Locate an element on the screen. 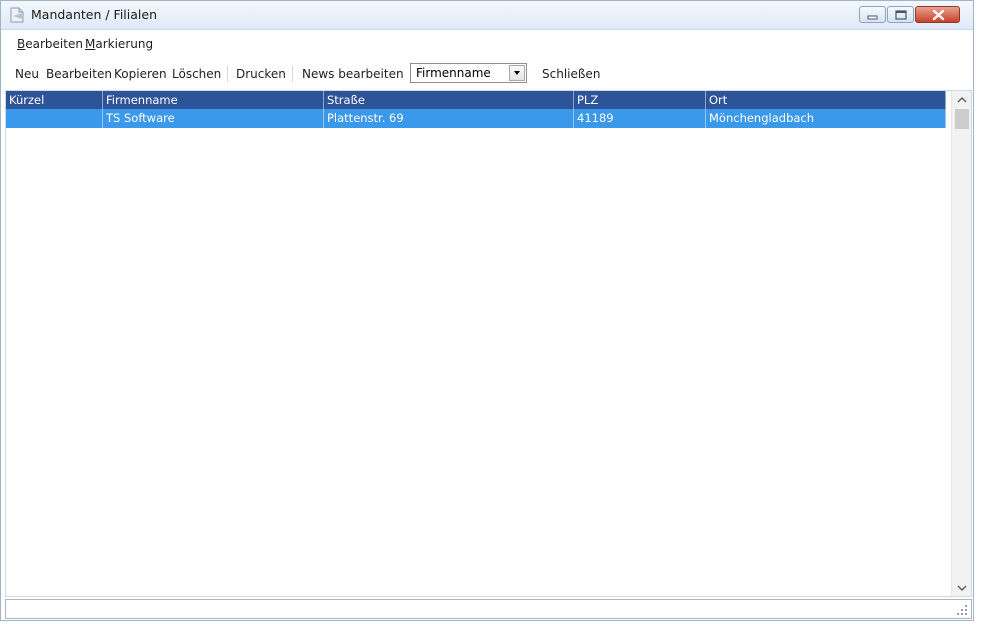  menu-bearbeiten: Bearbeiten is located at coordinates (50, 44).